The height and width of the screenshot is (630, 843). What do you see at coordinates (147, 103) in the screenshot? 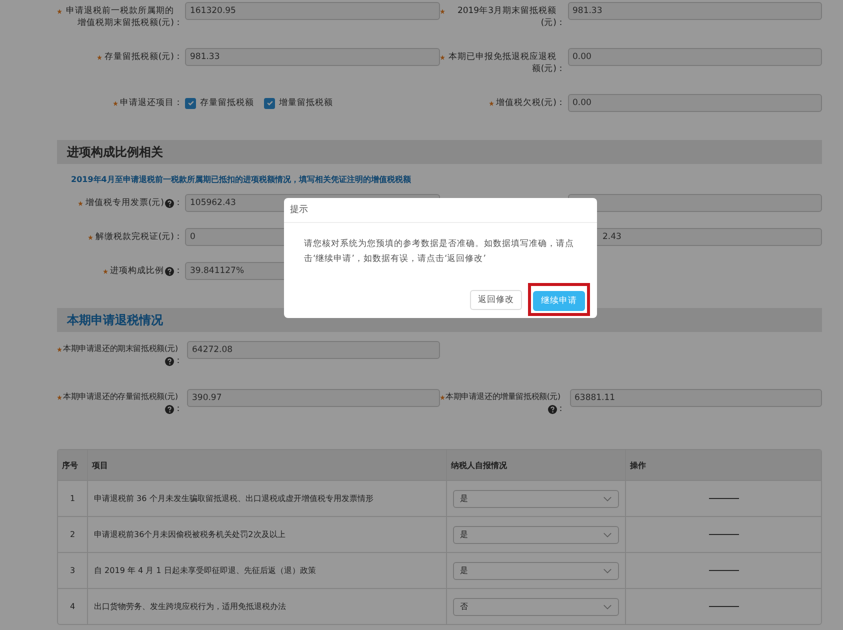
I see `field-label: 申请退还项目` at bounding box center [147, 103].